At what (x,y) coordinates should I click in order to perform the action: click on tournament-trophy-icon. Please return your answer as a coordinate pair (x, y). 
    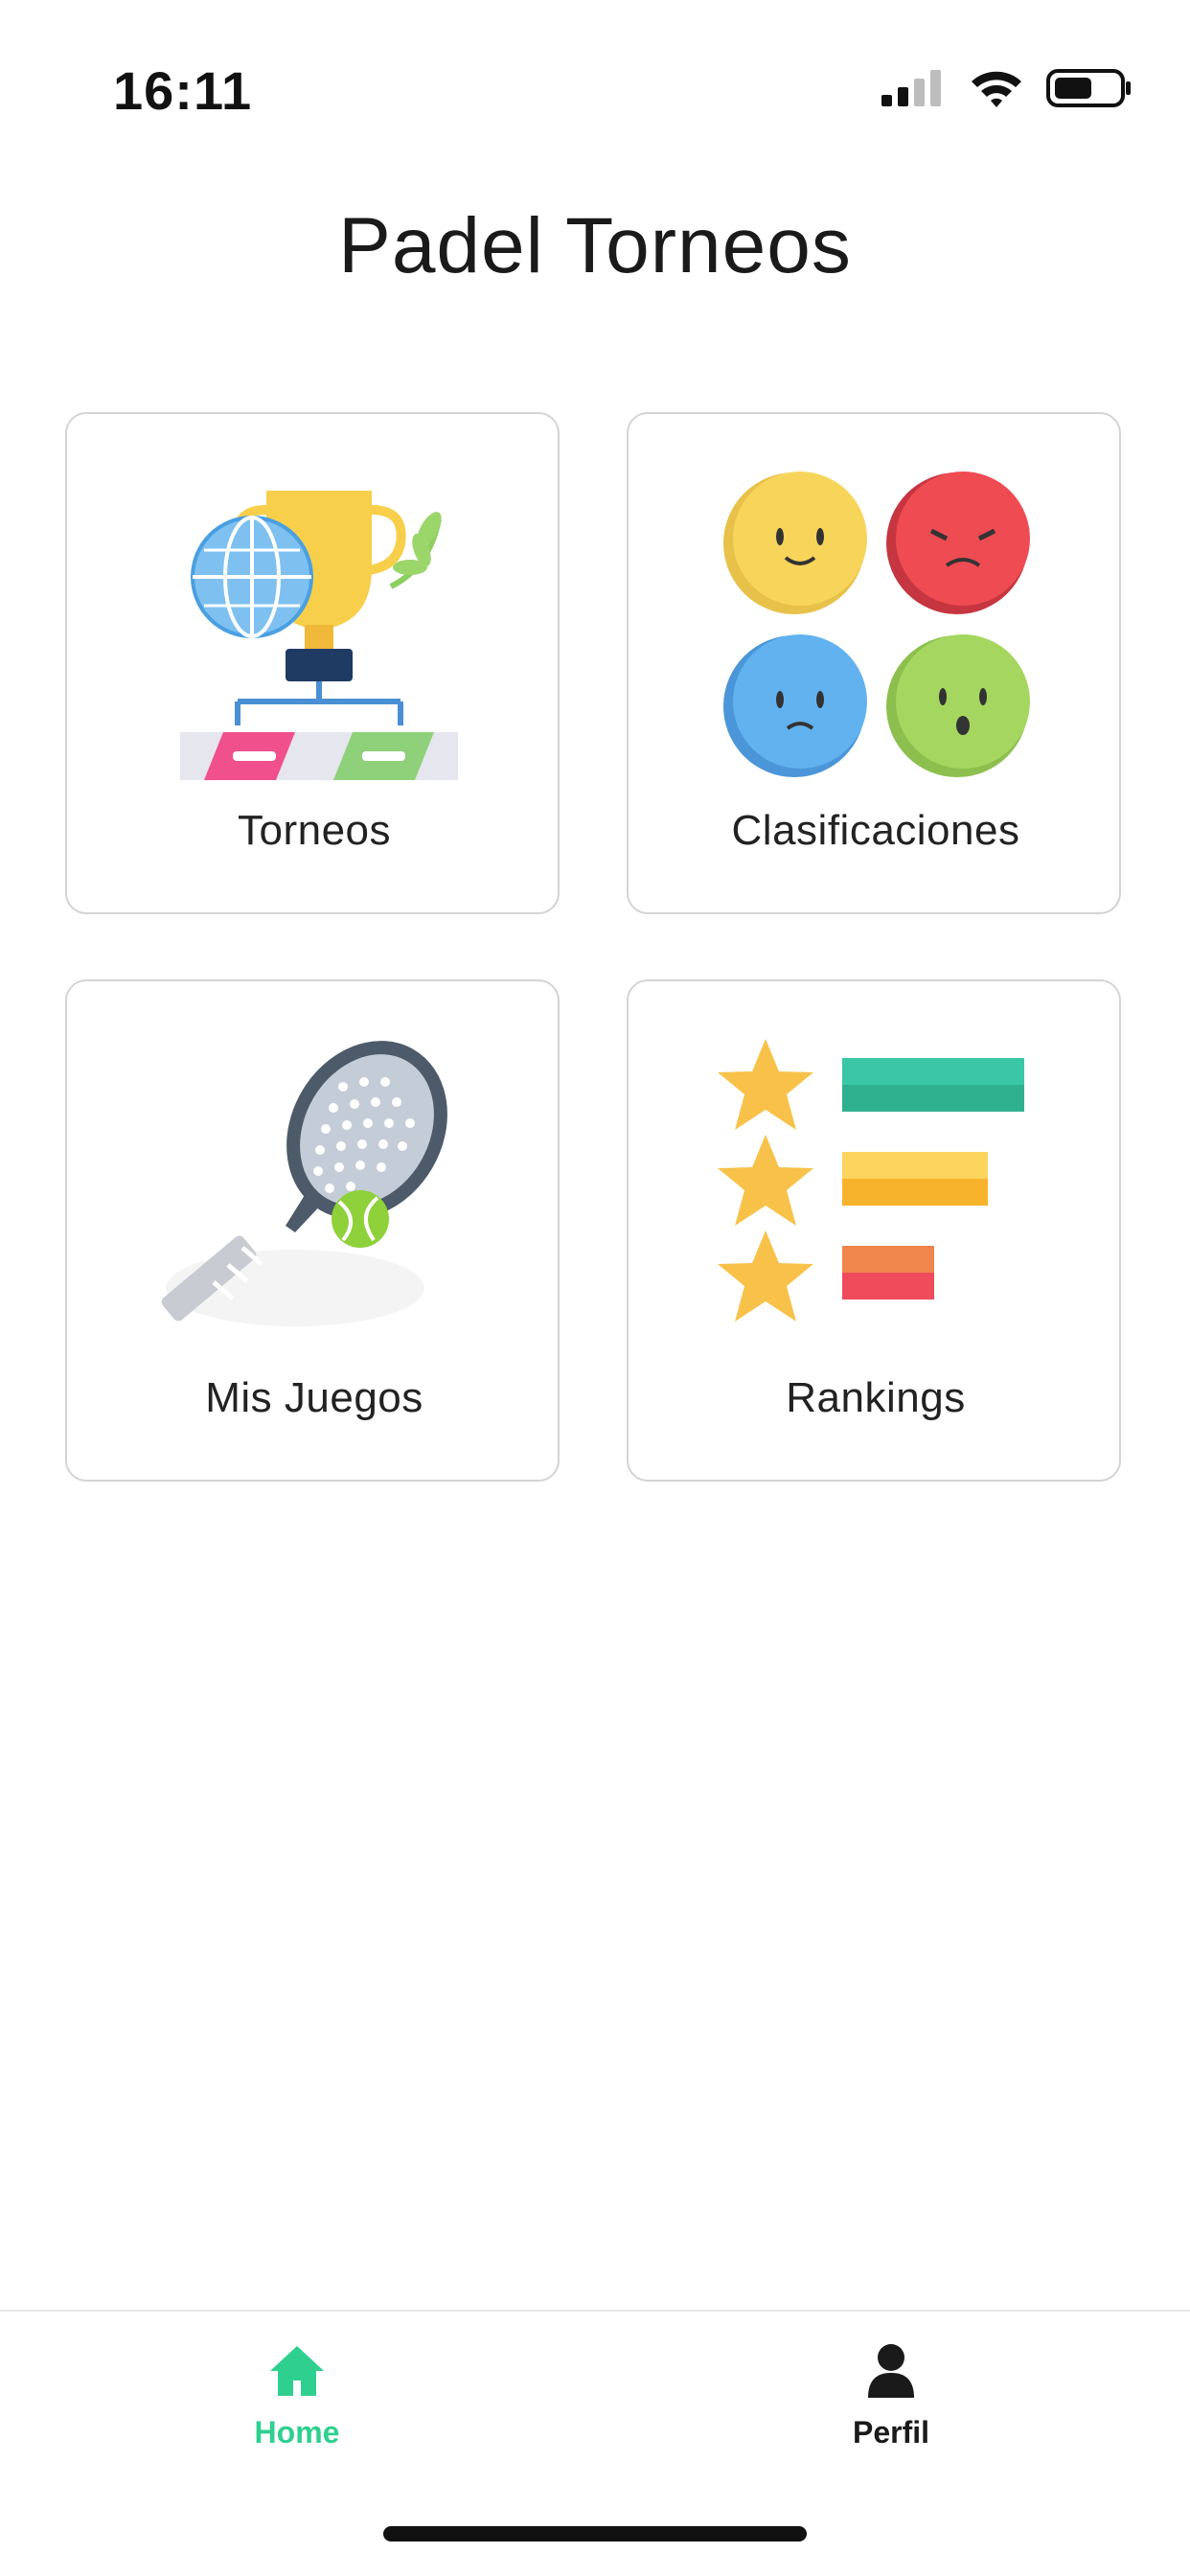
    Looking at the image, I should click on (314, 625).